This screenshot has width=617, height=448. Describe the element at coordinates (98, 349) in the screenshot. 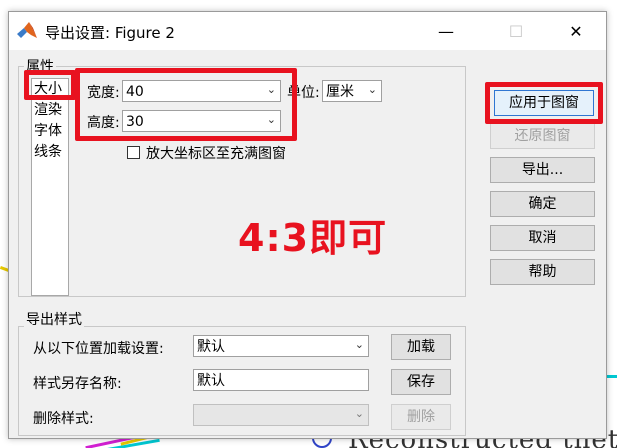

I see `load-settings-label: 从以下位置加载设置:` at that location.